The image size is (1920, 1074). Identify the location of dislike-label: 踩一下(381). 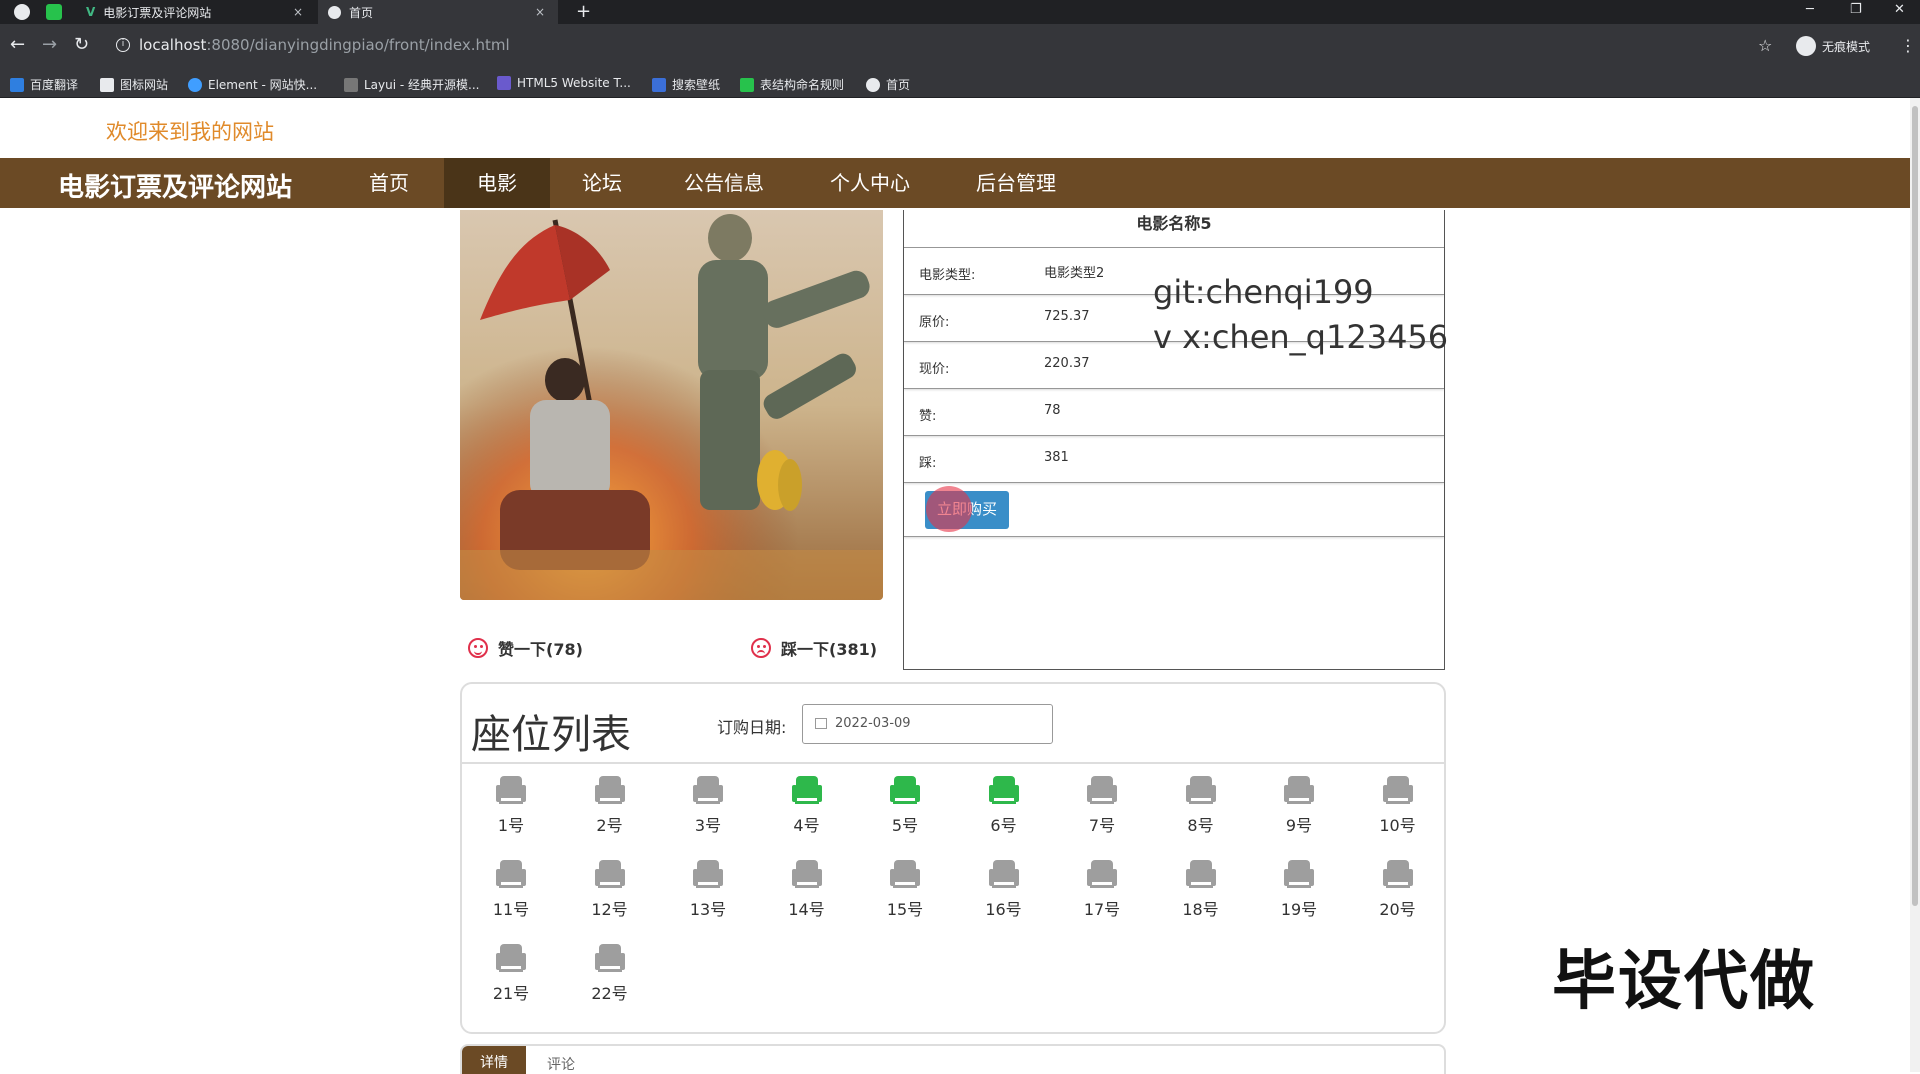
(829, 649).